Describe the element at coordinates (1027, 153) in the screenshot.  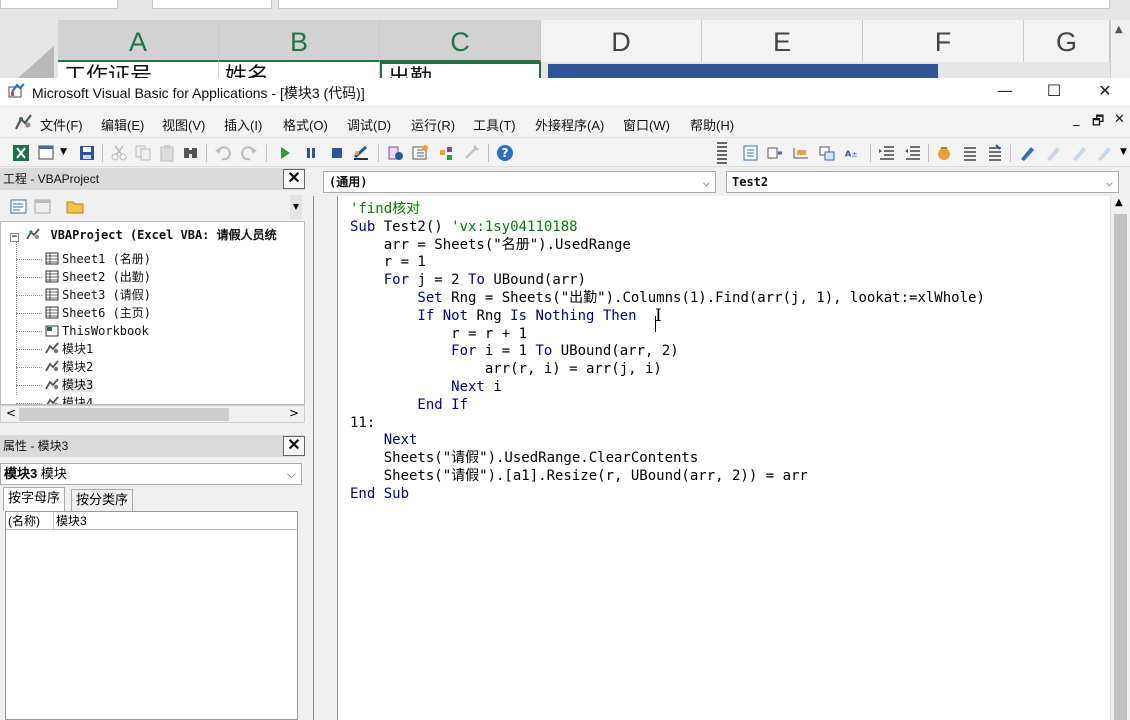
I see `toggle-bookmark-icon` at that location.